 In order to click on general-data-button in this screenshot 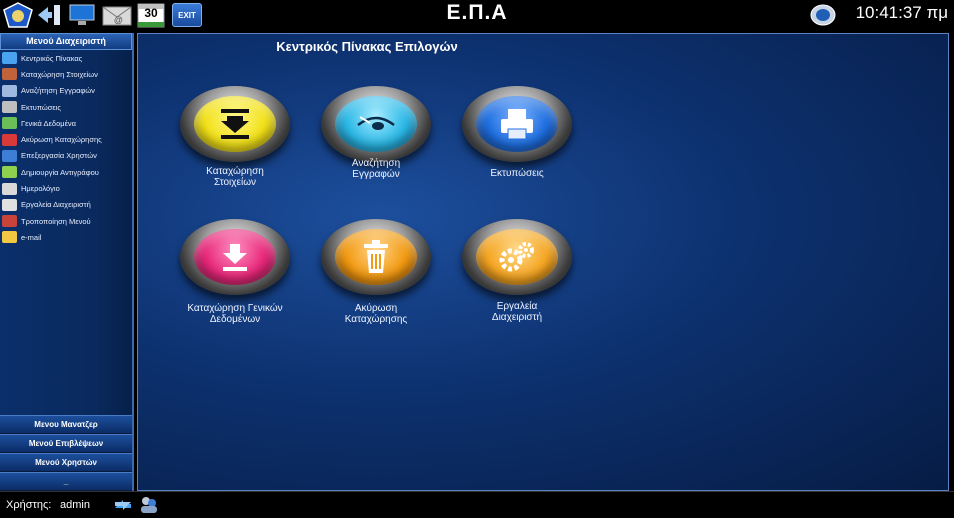, I will do `click(235, 257)`.